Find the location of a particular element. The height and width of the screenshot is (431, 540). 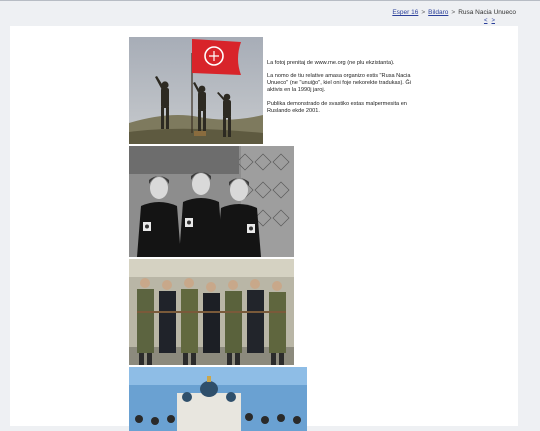

women-in-uniform-photo is located at coordinates (211, 201).